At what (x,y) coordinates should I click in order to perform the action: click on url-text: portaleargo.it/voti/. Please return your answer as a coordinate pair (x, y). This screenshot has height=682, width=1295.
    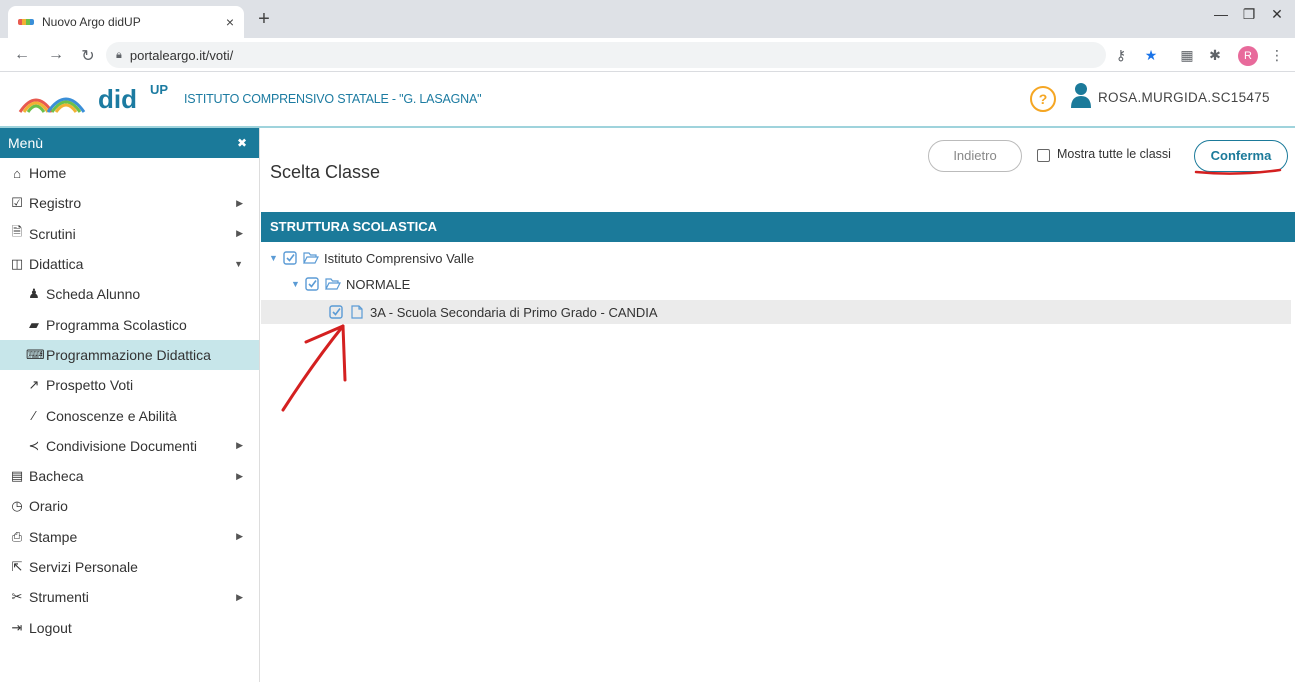
    Looking at the image, I should click on (181, 55).